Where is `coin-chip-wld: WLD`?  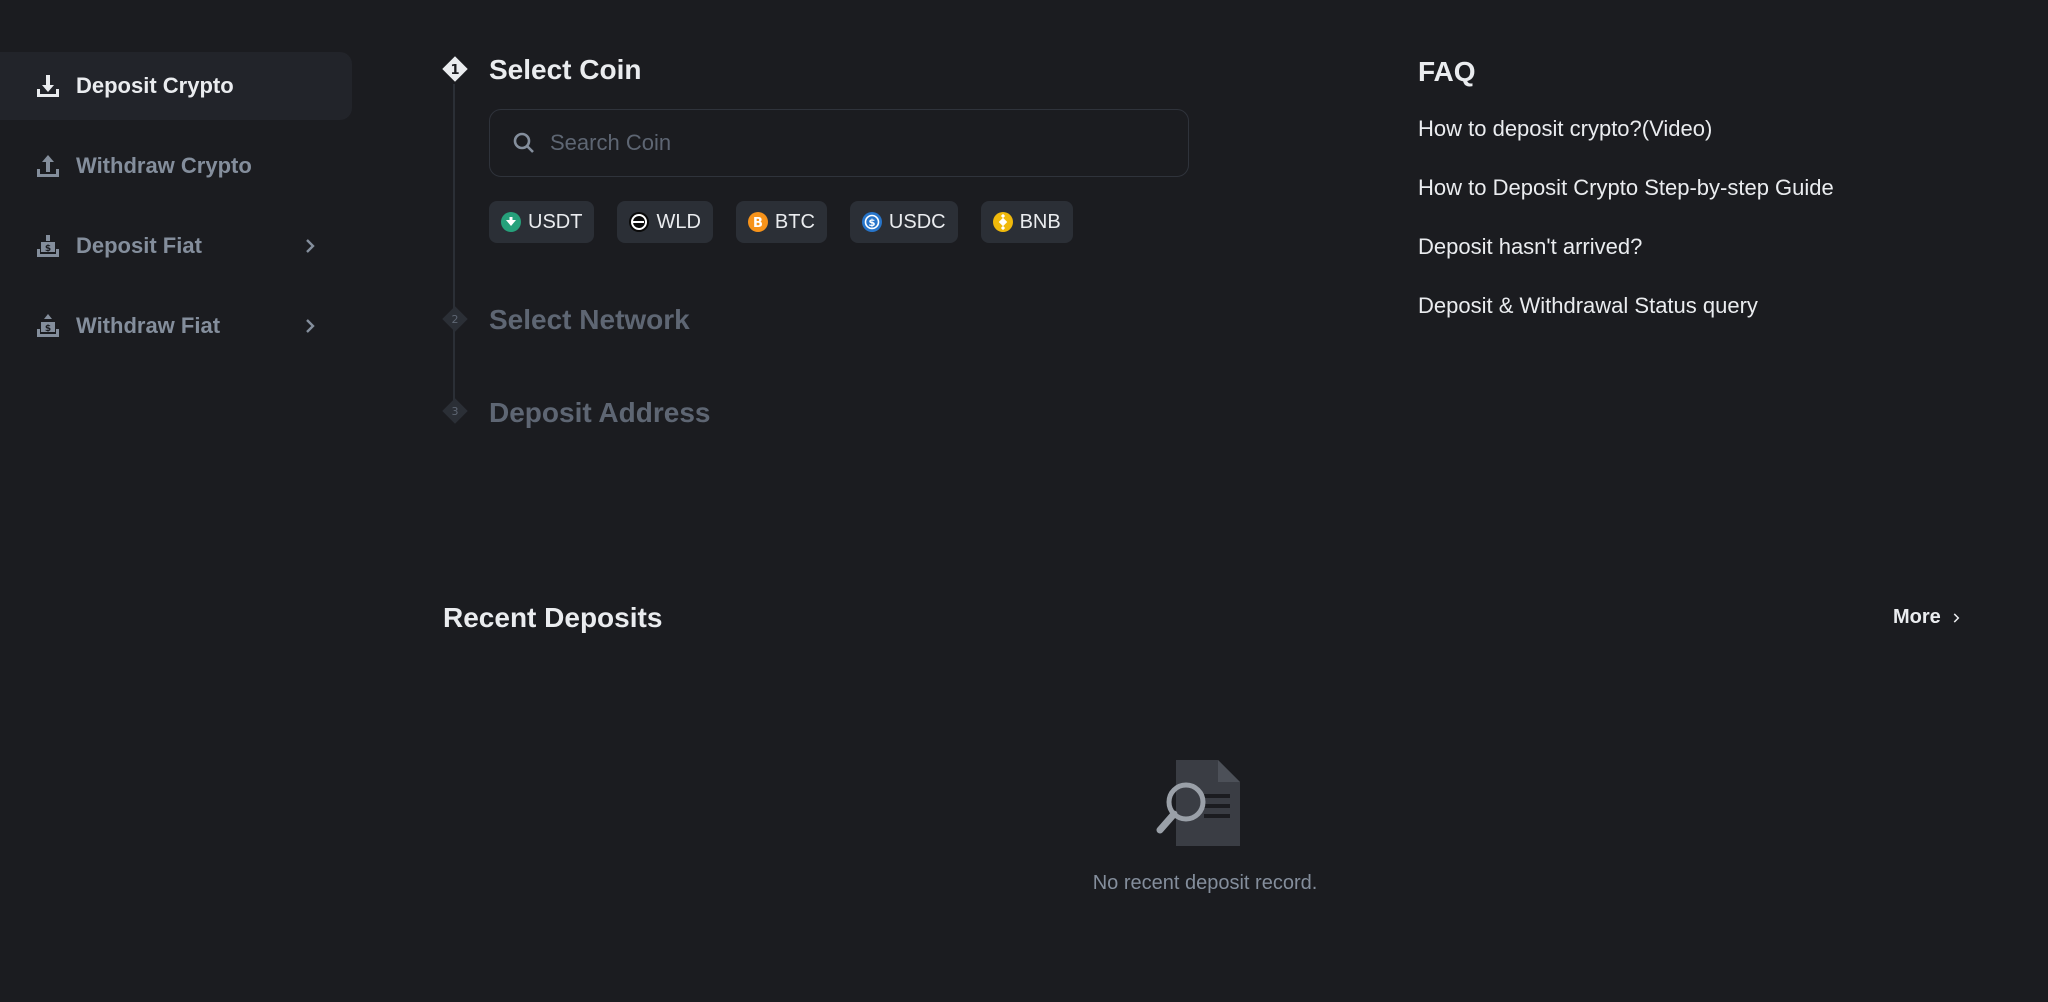 coin-chip-wld: WLD is located at coordinates (665, 222).